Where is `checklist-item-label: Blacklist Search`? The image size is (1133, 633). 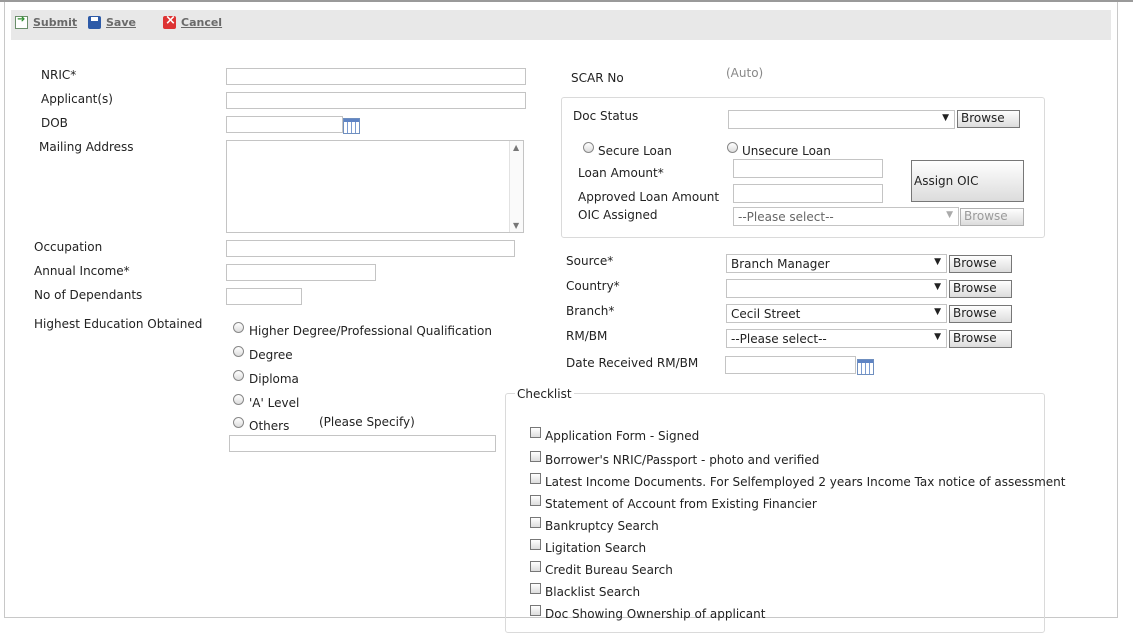 checklist-item-label: Blacklist Search is located at coordinates (593, 592).